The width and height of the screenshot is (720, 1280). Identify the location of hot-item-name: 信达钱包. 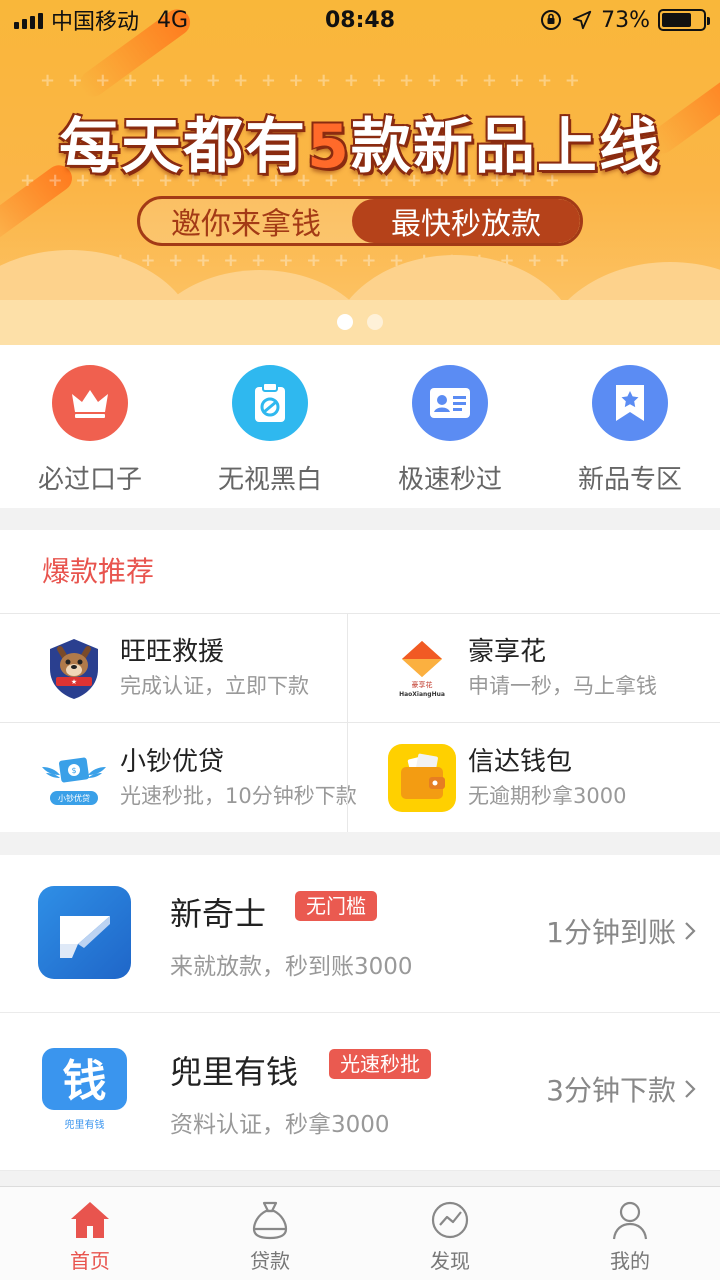
(520, 761).